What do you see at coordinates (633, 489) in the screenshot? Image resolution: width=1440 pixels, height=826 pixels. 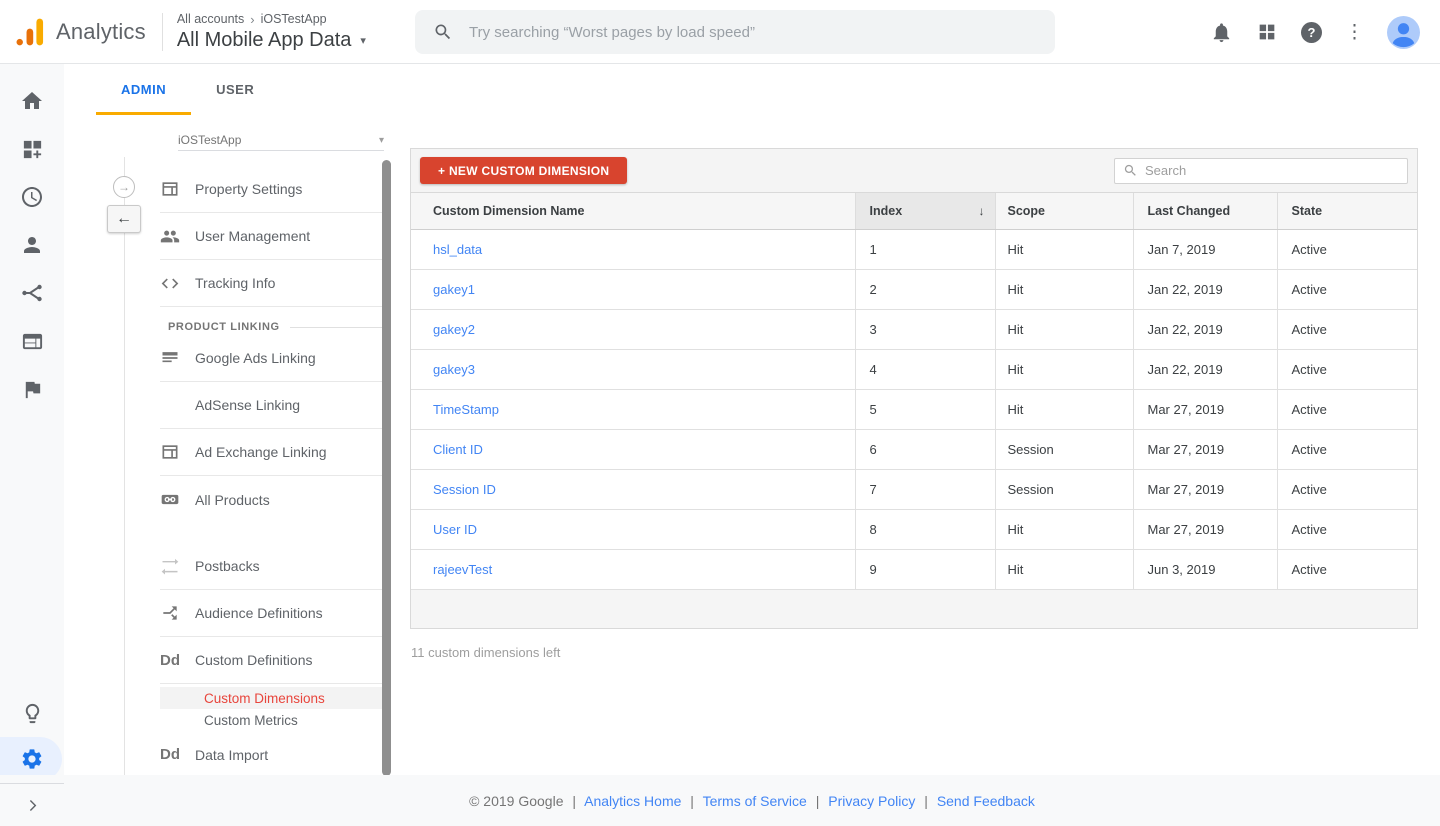 I see `dimension-name-cell: Session ID` at bounding box center [633, 489].